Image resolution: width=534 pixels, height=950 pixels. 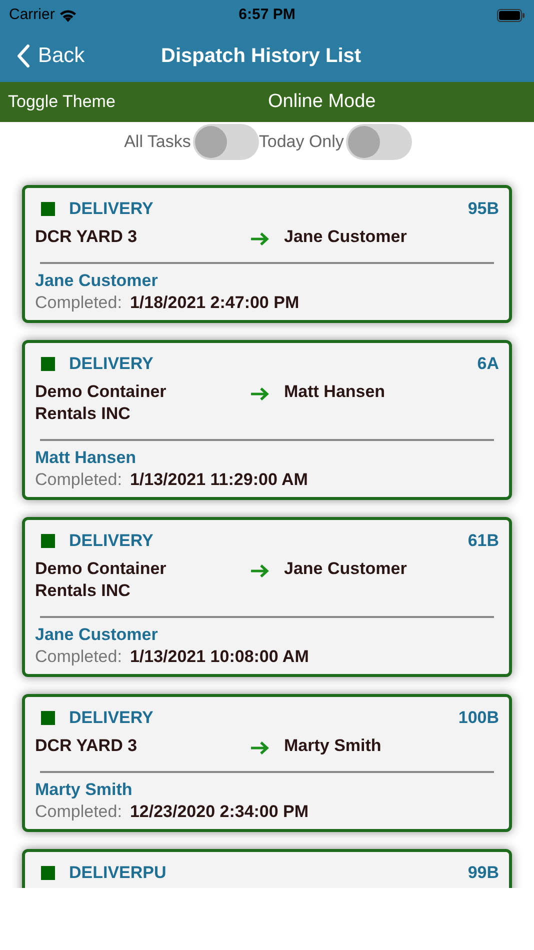 What do you see at coordinates (219, 657) in the screenshot?
I see `completed-time: 1/13/2021 10:08:00 AM` at bounding box center [219, 657].